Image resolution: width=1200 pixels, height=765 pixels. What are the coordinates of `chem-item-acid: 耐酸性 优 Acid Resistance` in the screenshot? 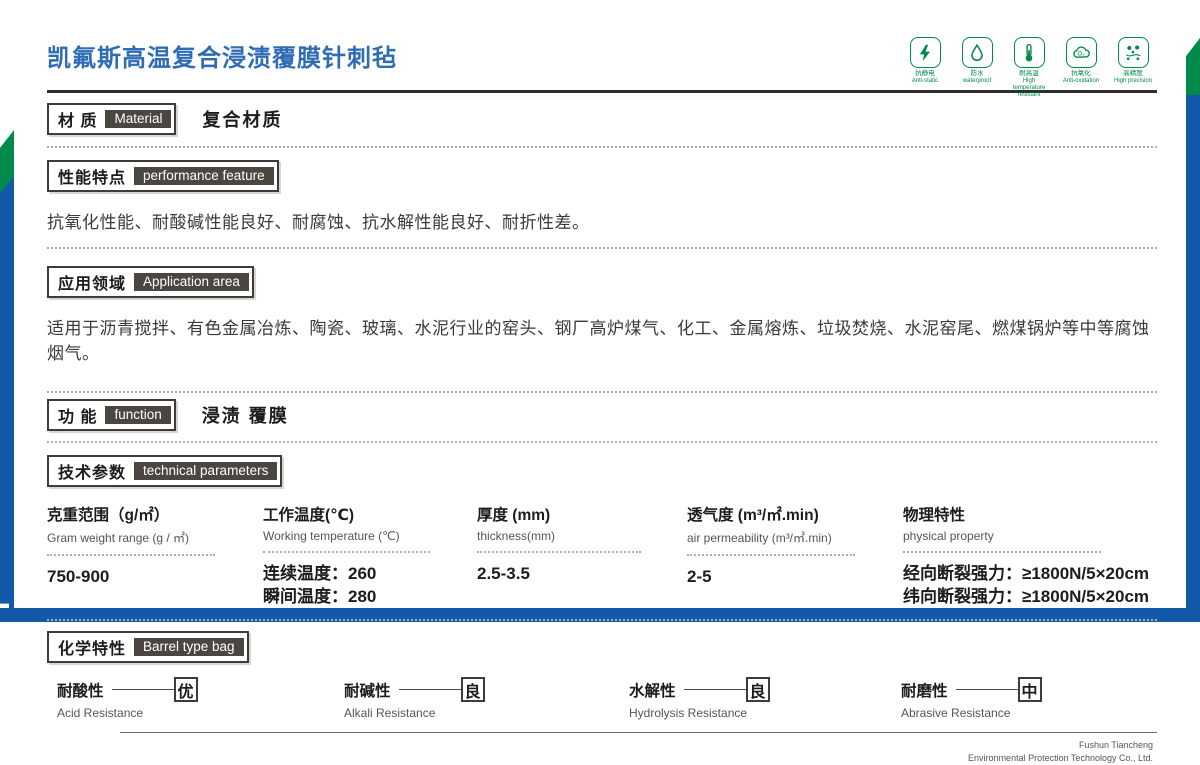 It's located at (195, 698).